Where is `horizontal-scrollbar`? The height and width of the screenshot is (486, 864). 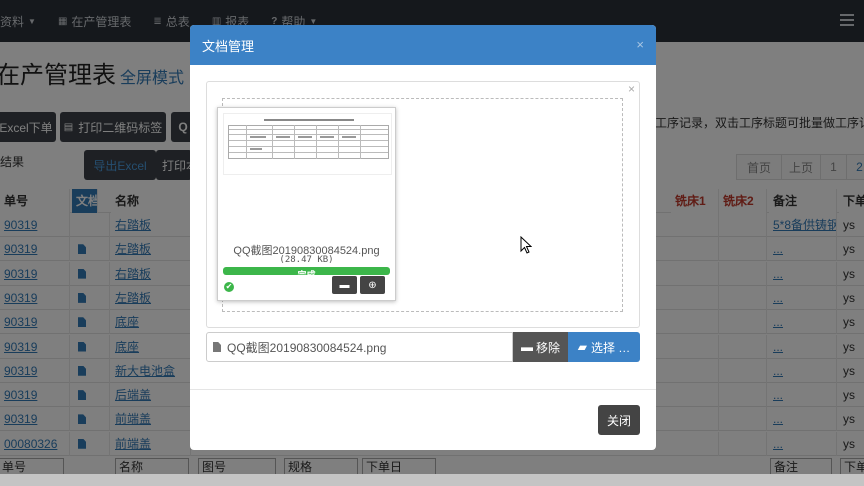
horizontal-scrollbar is located at coordinates (432, 480).